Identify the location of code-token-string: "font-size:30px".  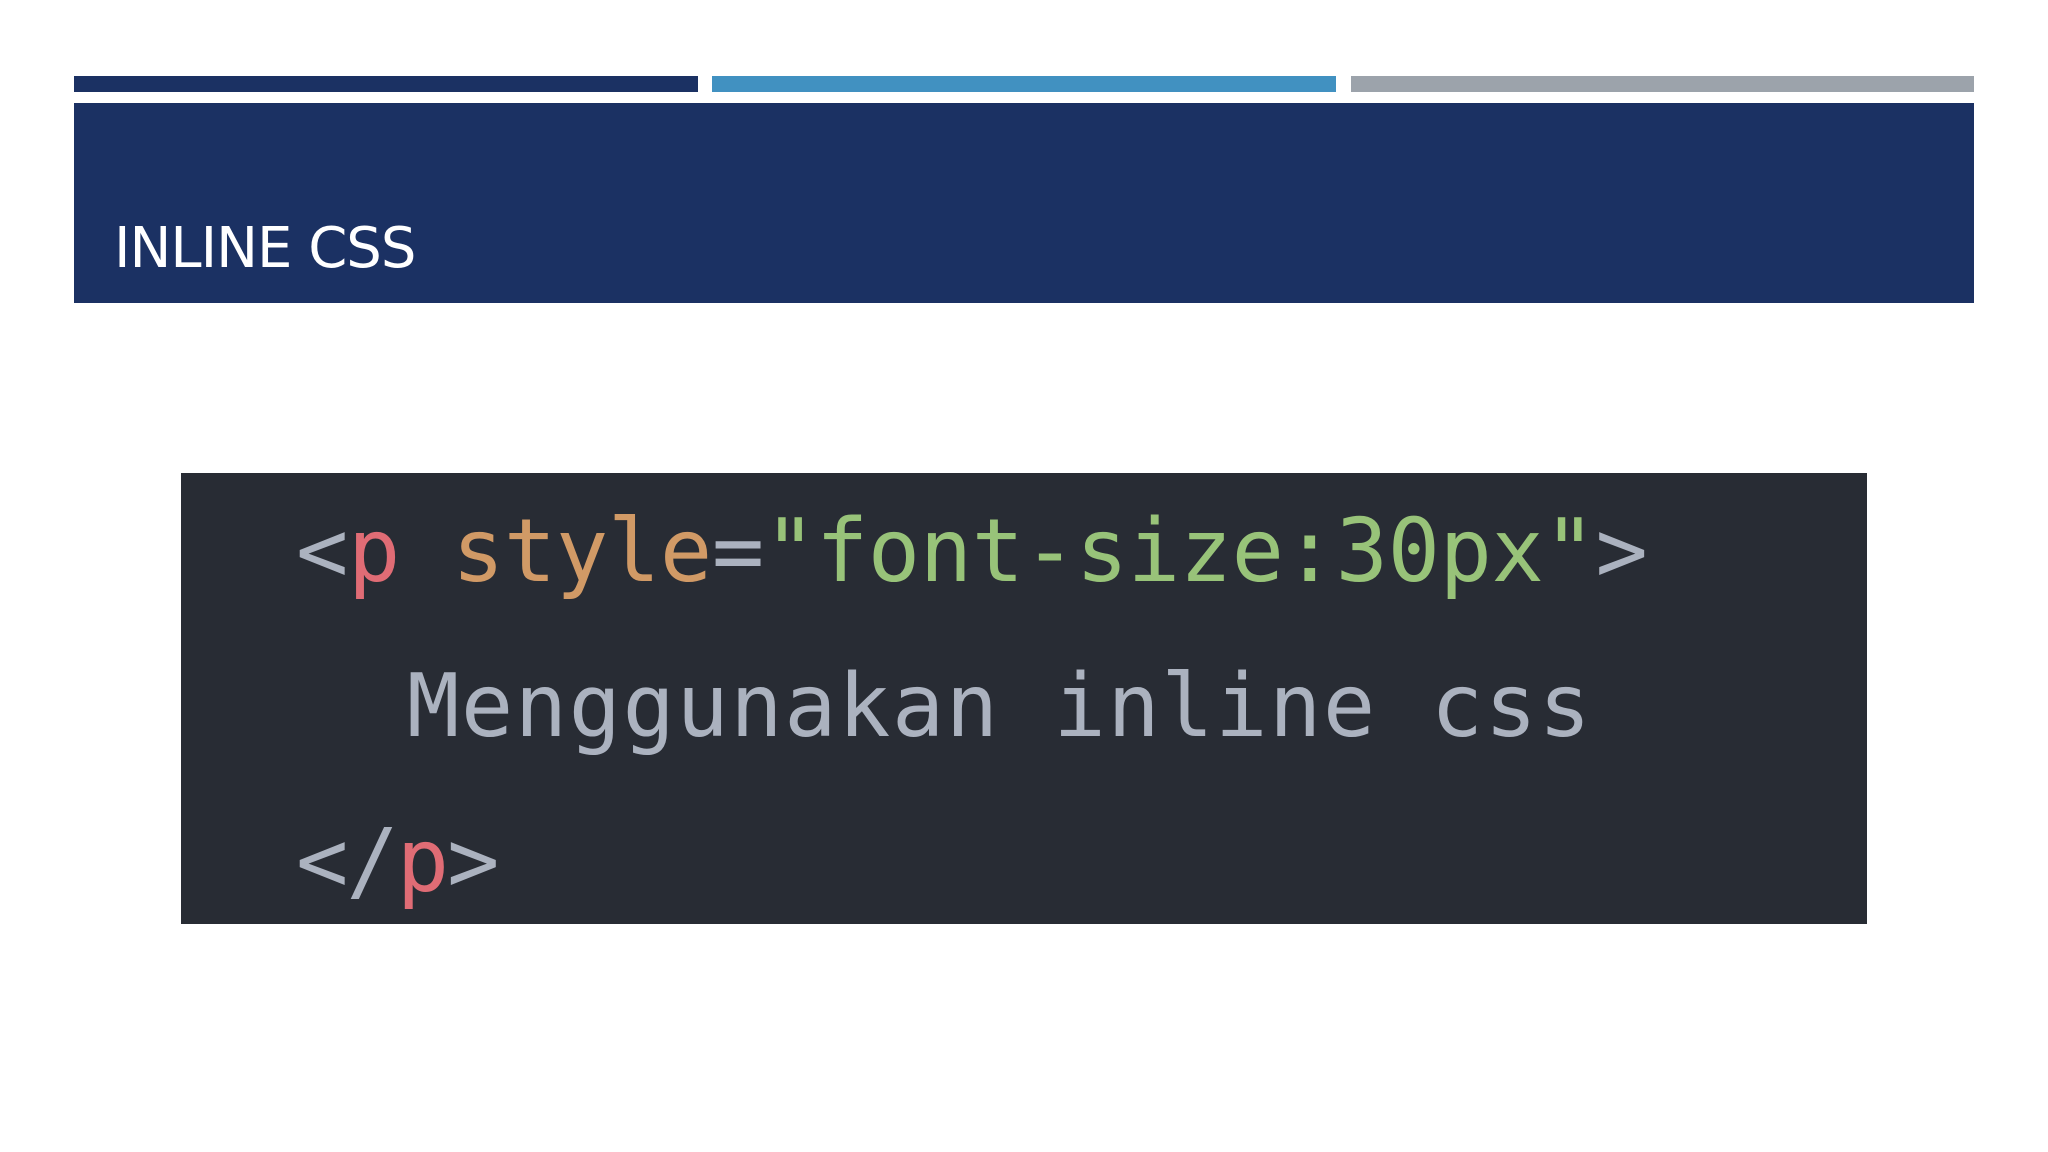
(1179, 551).